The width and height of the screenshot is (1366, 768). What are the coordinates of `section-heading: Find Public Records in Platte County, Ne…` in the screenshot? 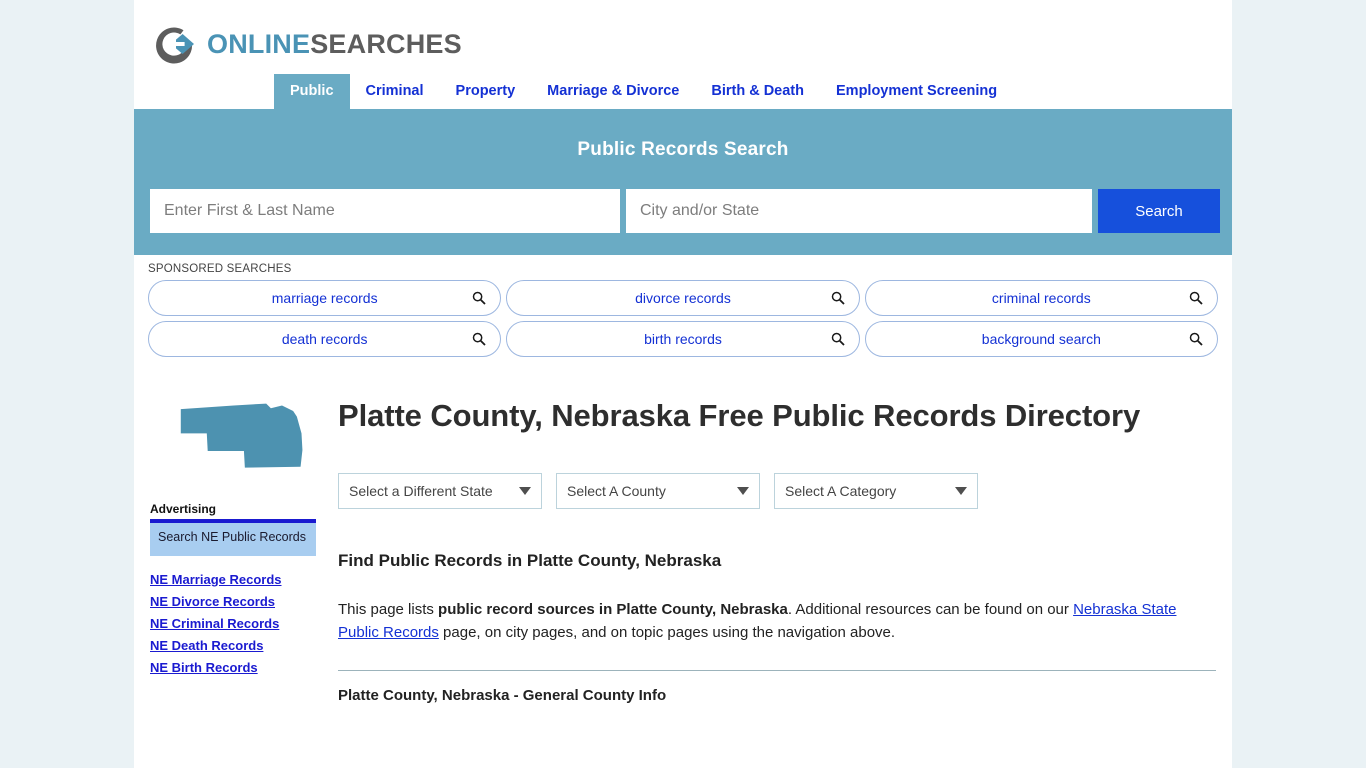 It's located at (530, 561).